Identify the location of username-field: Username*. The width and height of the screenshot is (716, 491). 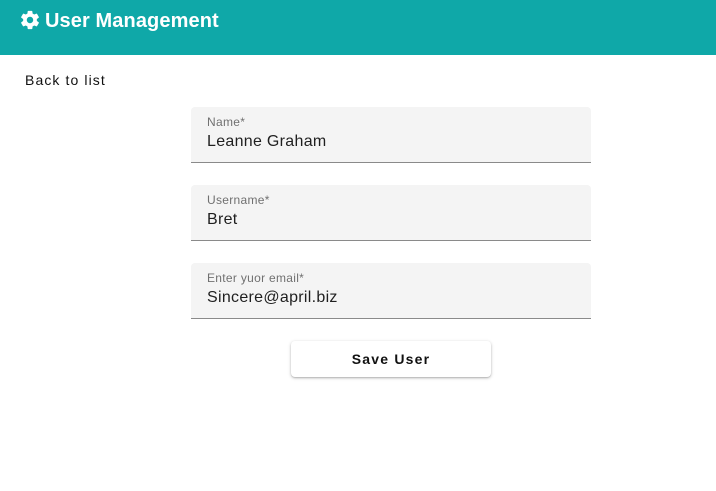
(391, 213).